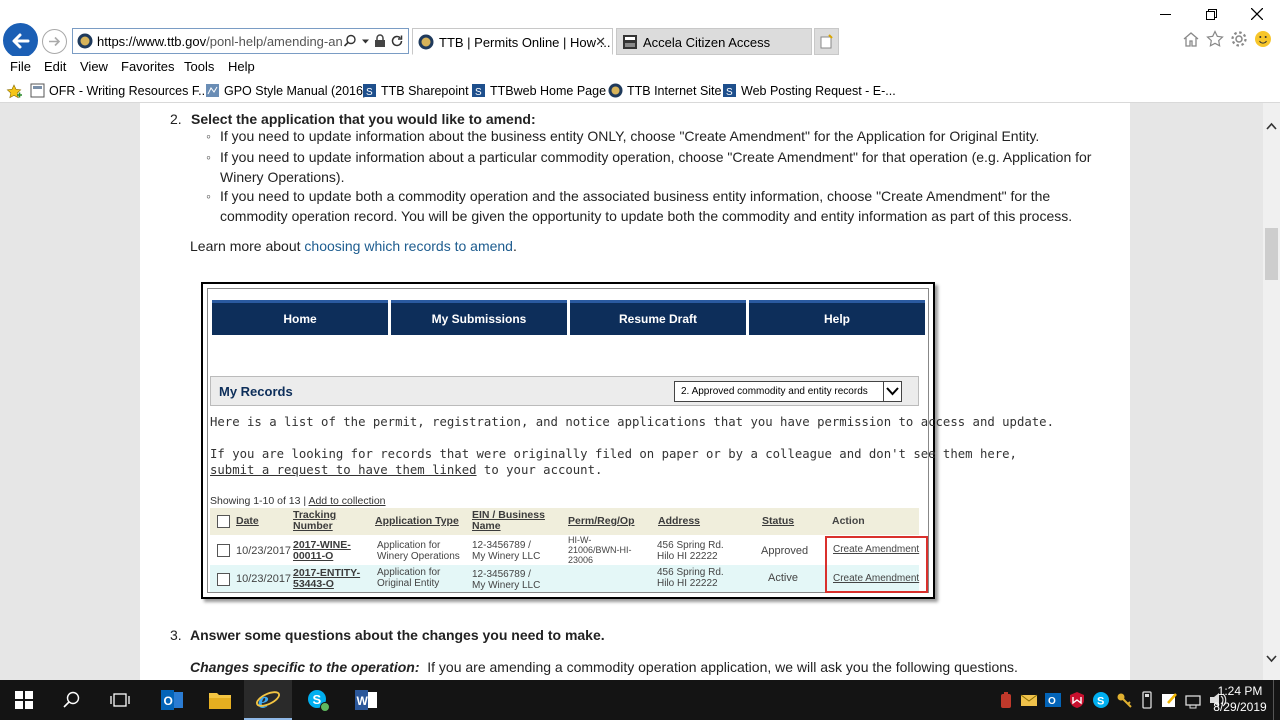 Image resolution: width=1280 pixels, height=720 pixels. What do you see at coordinates (1191, 39) in the screenshot?
I see `home-icon` at bounding box center [1191, 39].